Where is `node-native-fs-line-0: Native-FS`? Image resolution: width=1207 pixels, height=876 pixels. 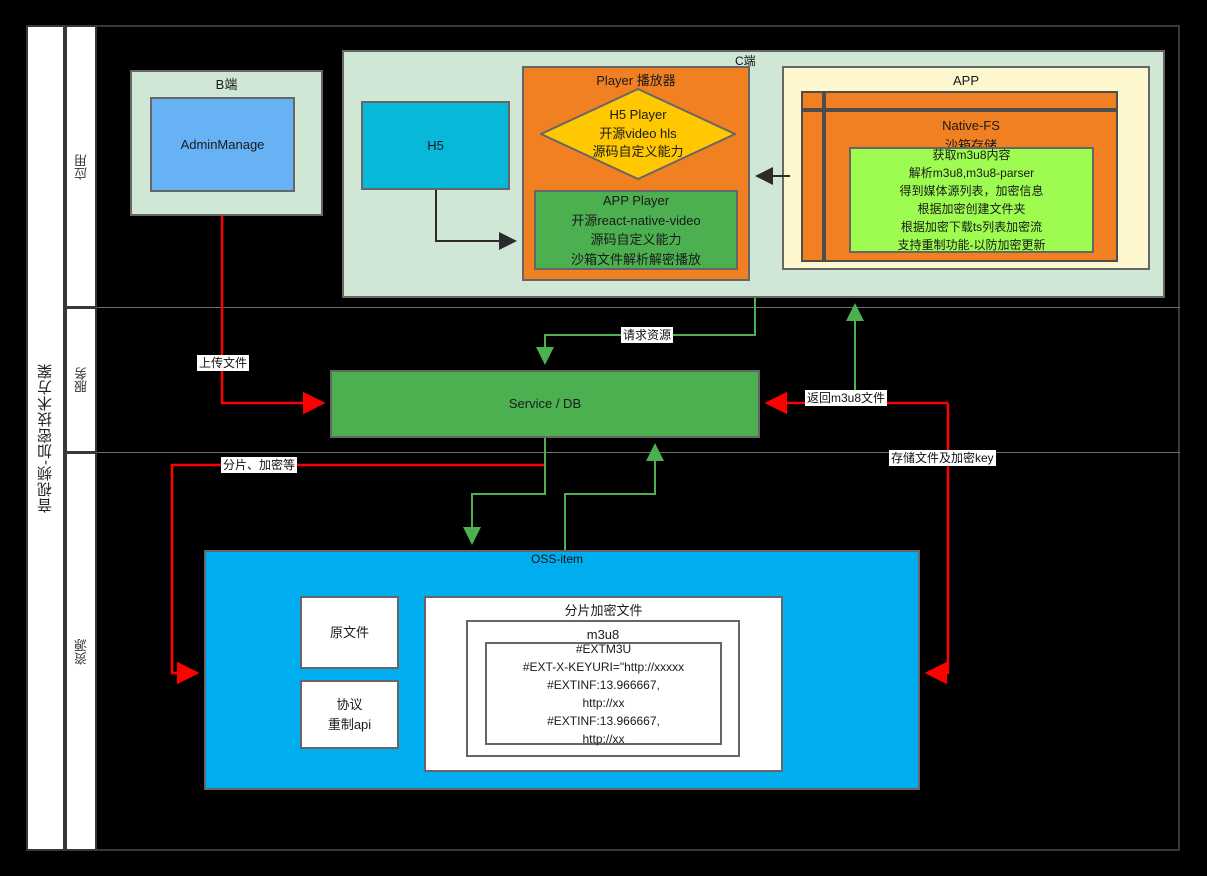
node-native-fs-line-0: Native-FS is located at coordinates (971, 125).